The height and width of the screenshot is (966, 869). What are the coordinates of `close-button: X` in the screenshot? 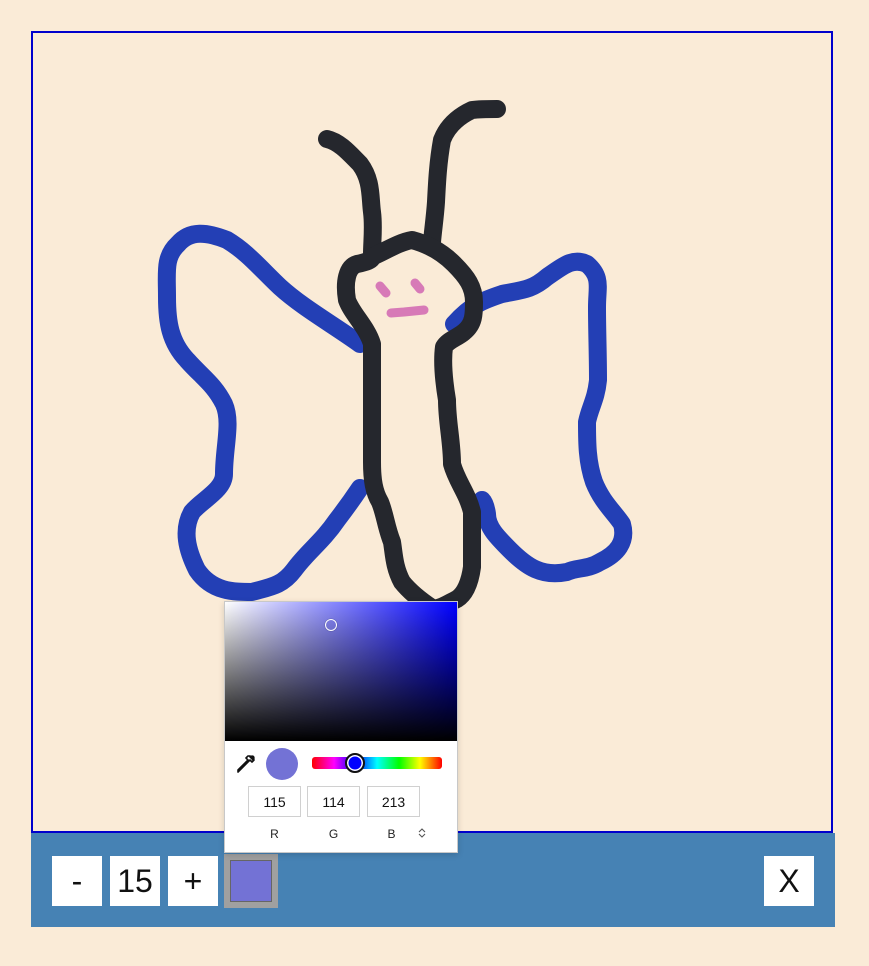 It's located at (789, 881).